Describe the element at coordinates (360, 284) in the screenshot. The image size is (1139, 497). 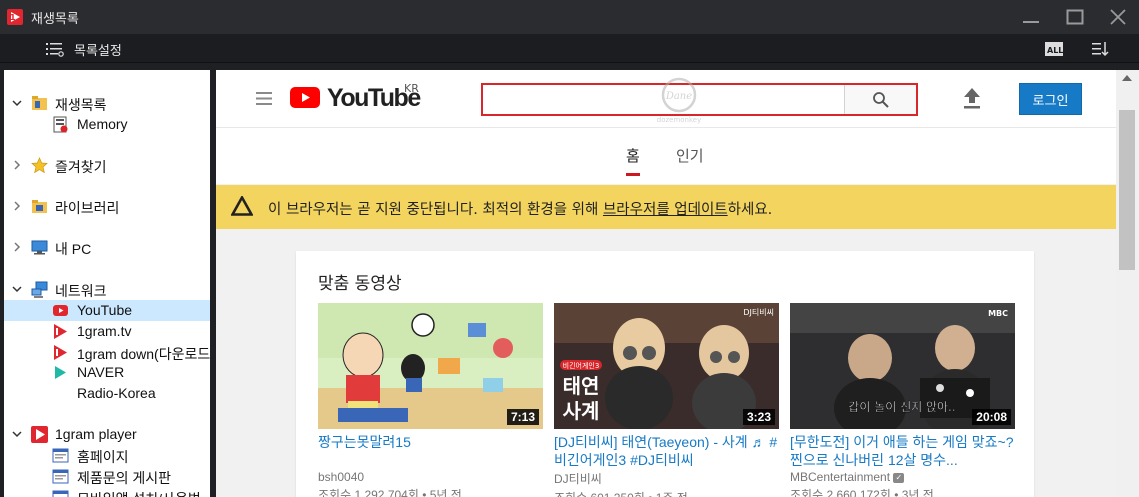
I see `section-title: 맞춤 동영상` at that location.